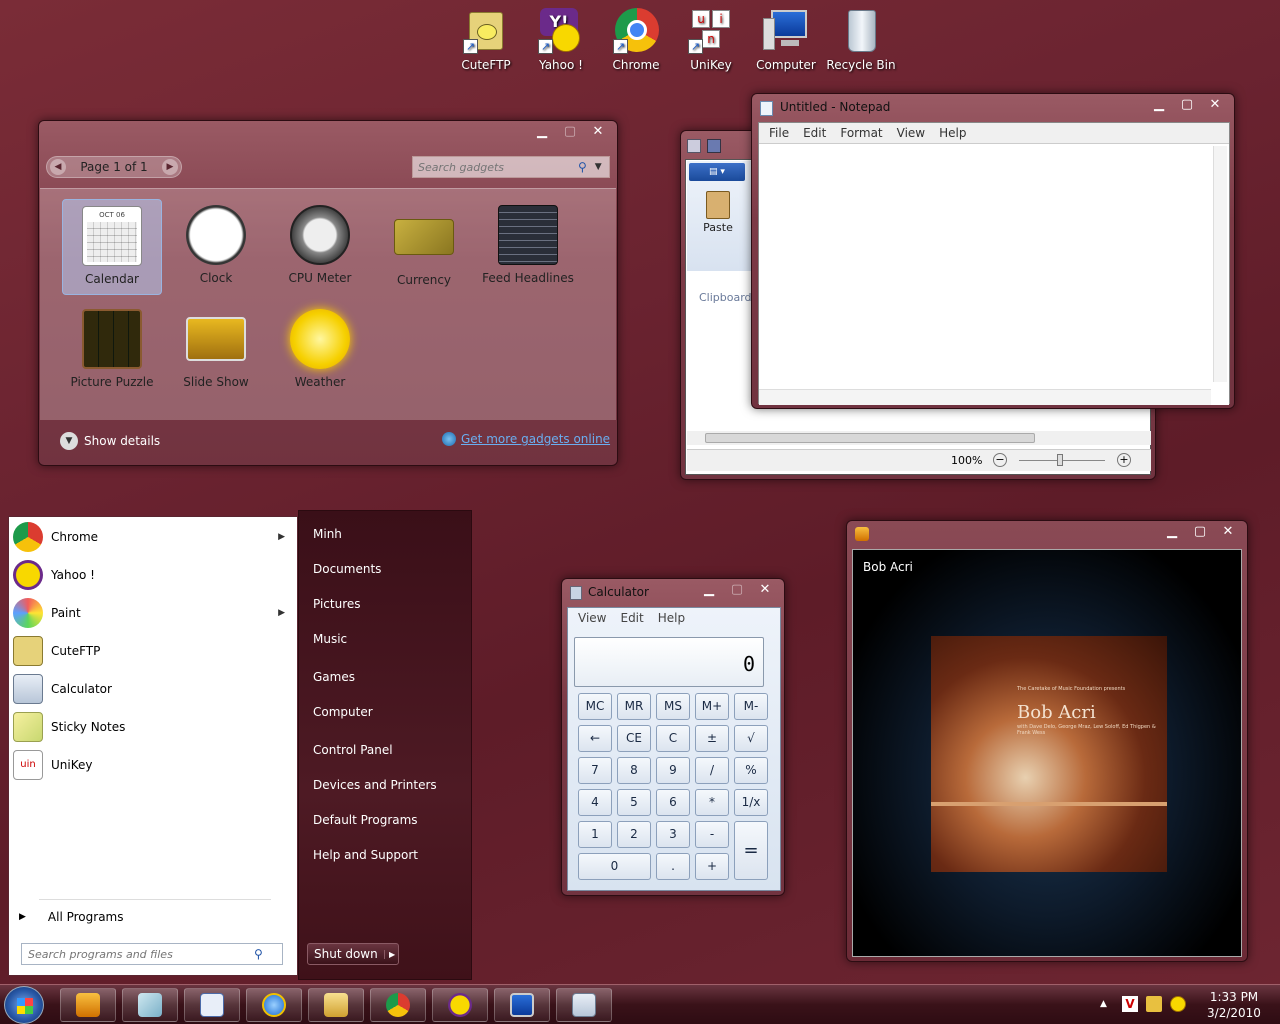 The image size is (1280, 1024). What do you see at coordinates (1130, 1004) in the screenshot?
I see `vietnamese-input-icon: V` at bounding box center [1130, 1004].